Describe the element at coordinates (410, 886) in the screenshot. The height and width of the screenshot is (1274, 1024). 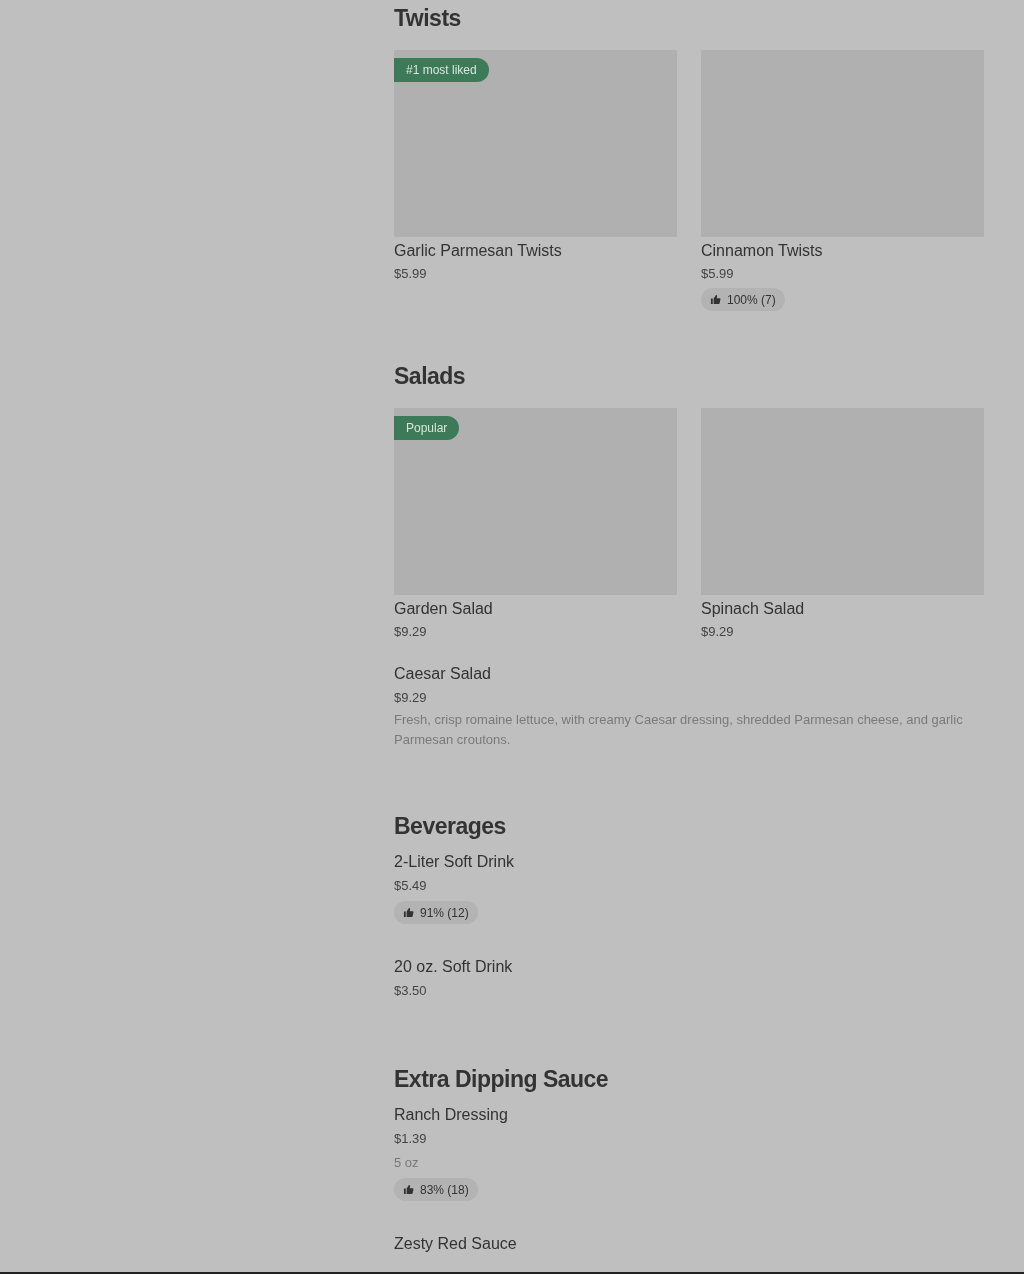
I see `item-price: $5.49` at that location.